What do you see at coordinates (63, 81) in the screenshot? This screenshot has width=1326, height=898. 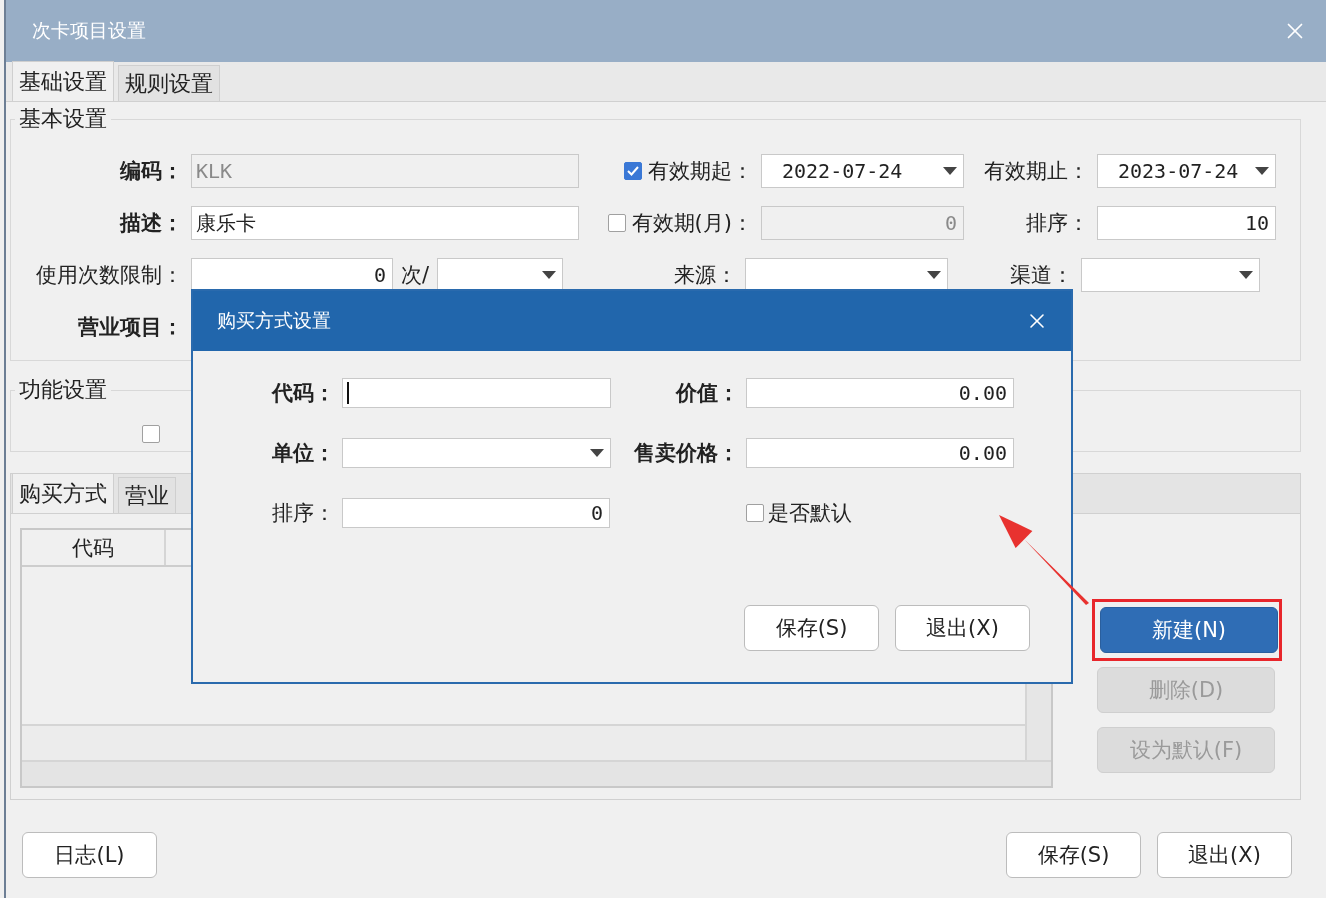 I see `tab: 基础设置` at bounding box center [63, 81].